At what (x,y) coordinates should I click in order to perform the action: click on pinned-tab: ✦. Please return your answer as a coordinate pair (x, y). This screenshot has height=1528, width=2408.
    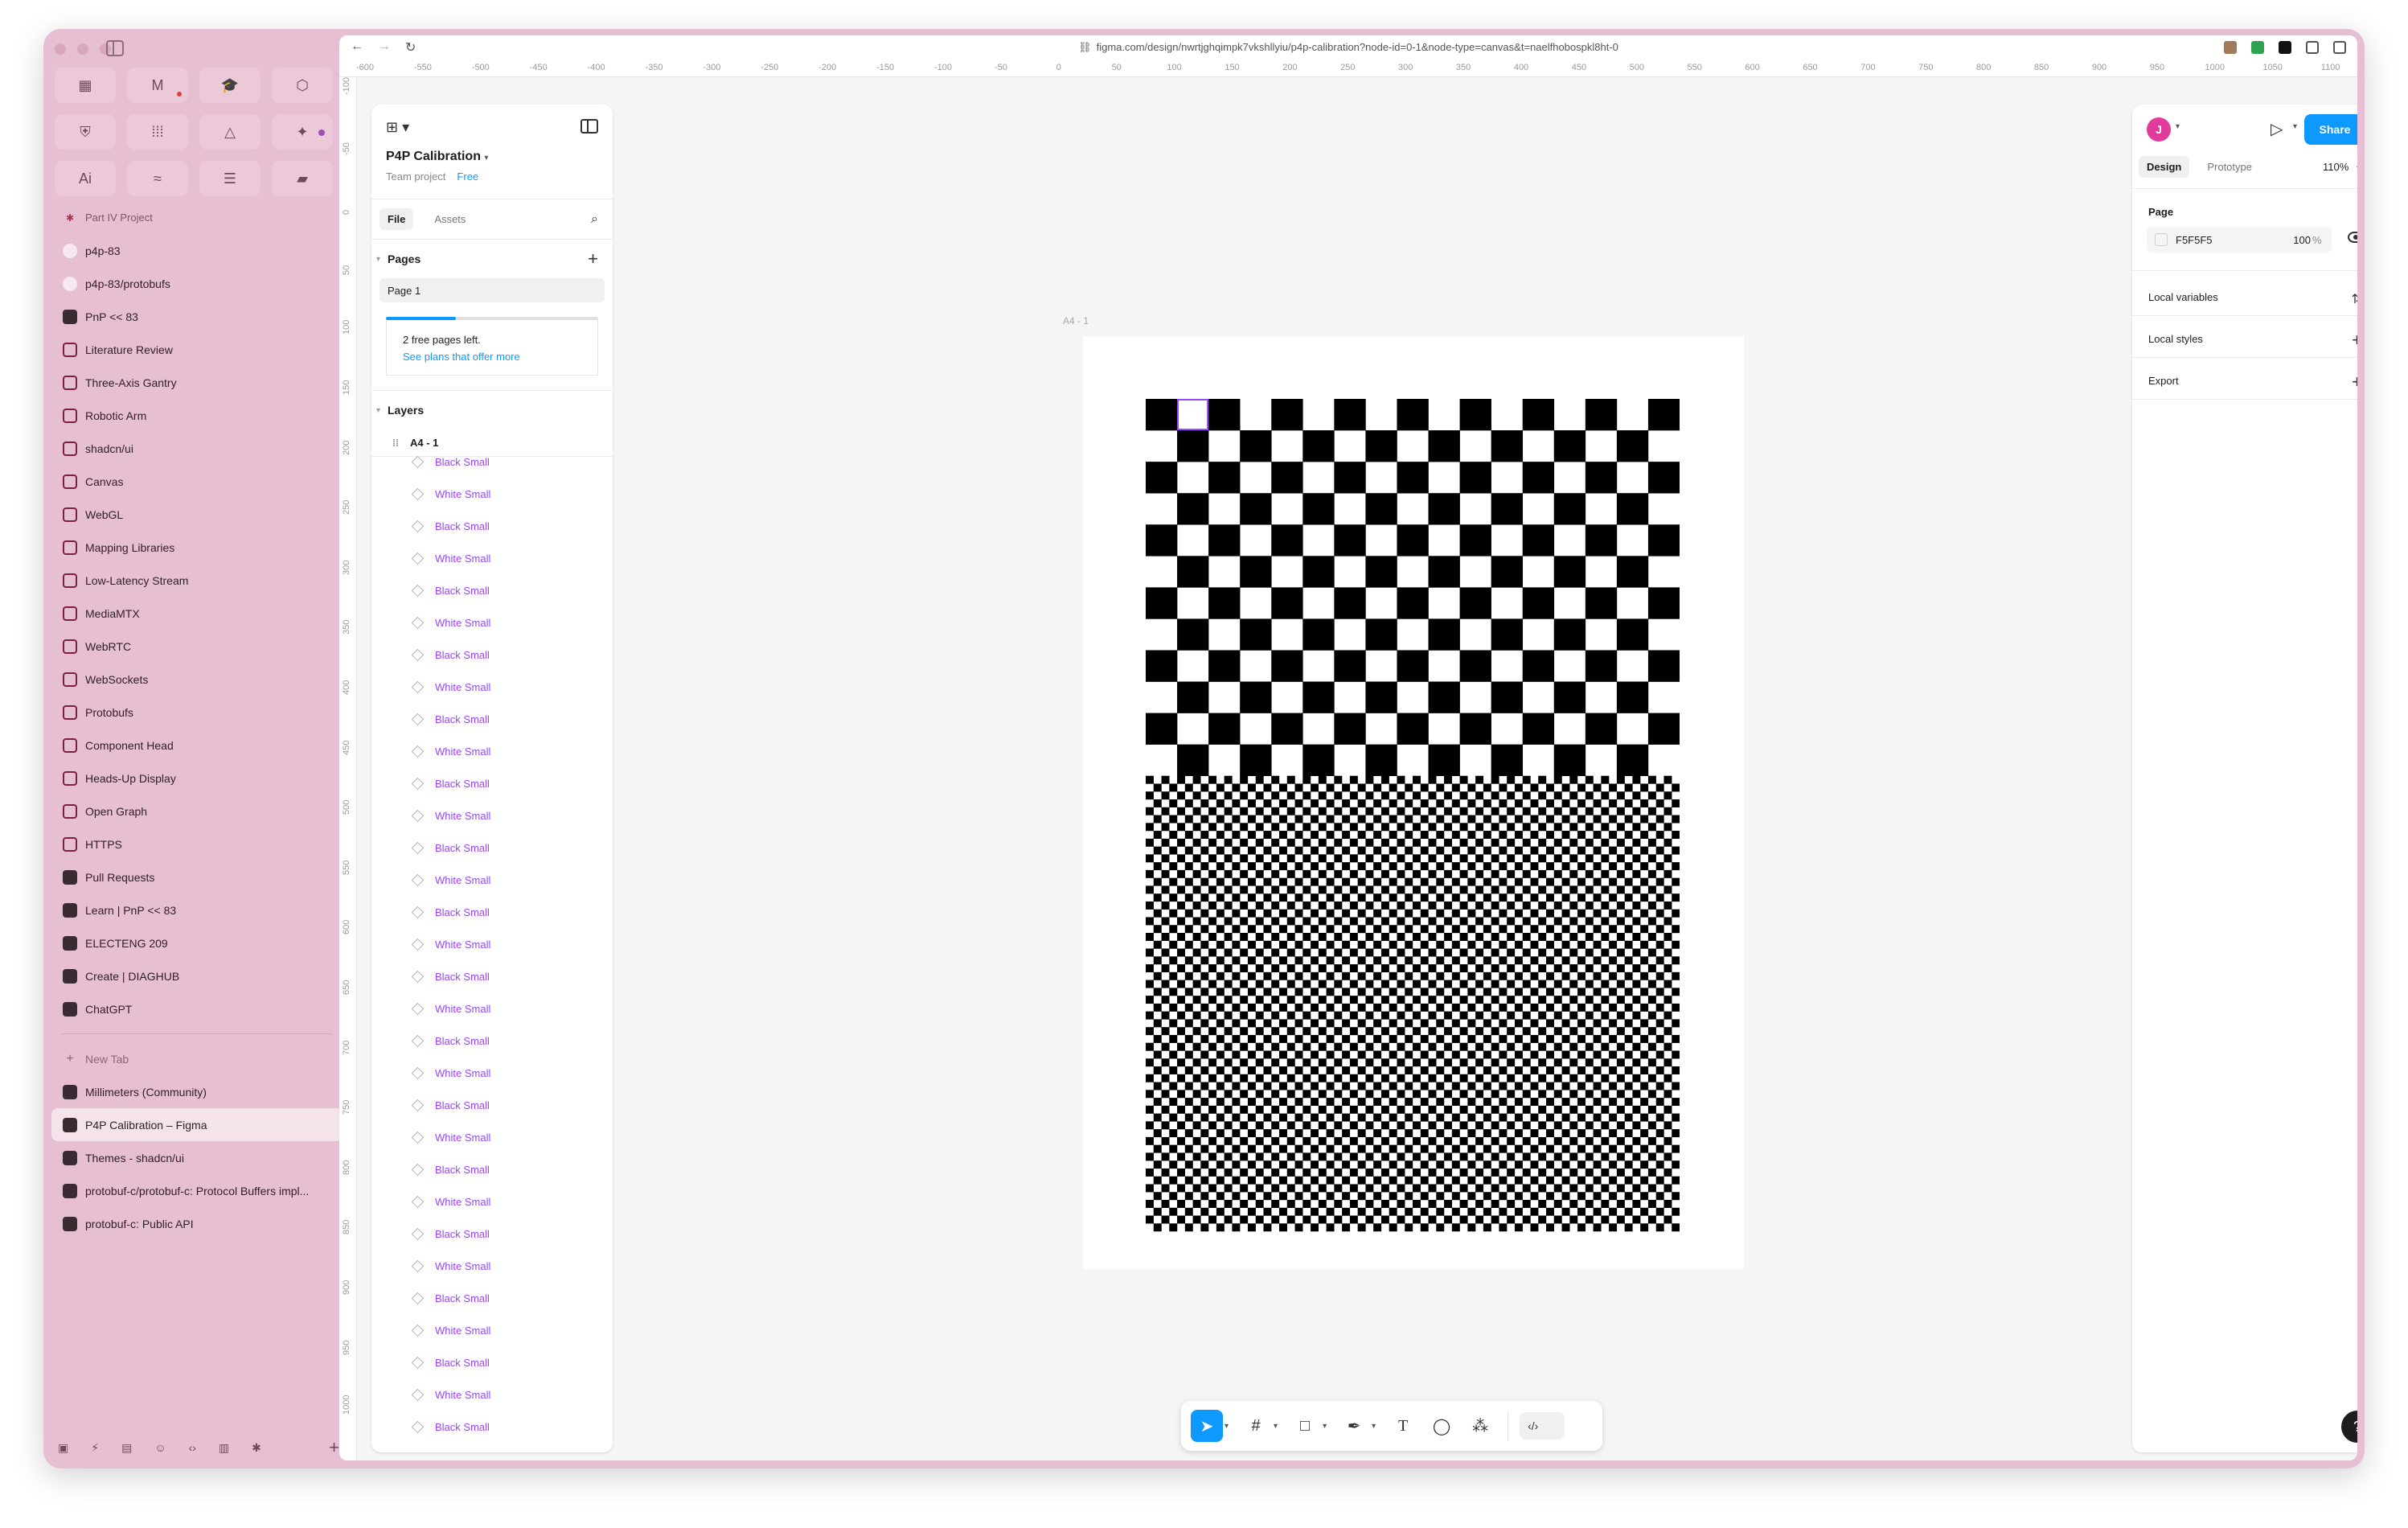
    Looking at the image, I should click on (302, 132).